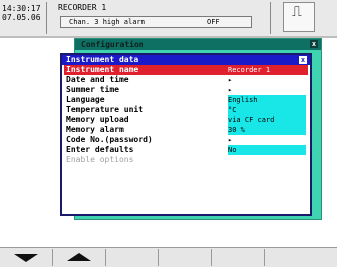 This screenshot has width=337, height=267. I want to click on menu-label: Temperature unit, so click(105, 109).